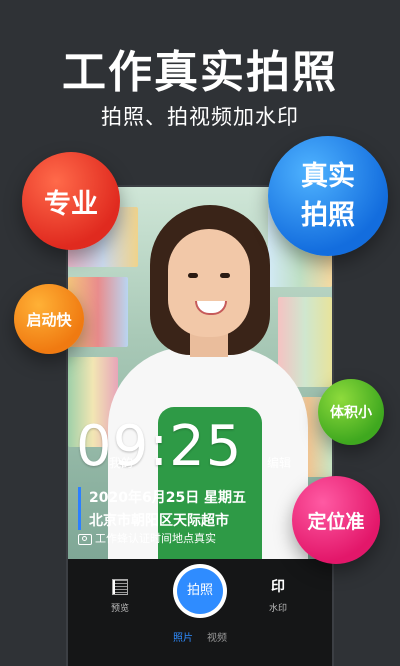 Image resolution: width=400 pixels, height=666 pixels. Describe the element at coordinates (200, 72) in the screenshot. I see `promo-title: 工作真实拍照` at that location.